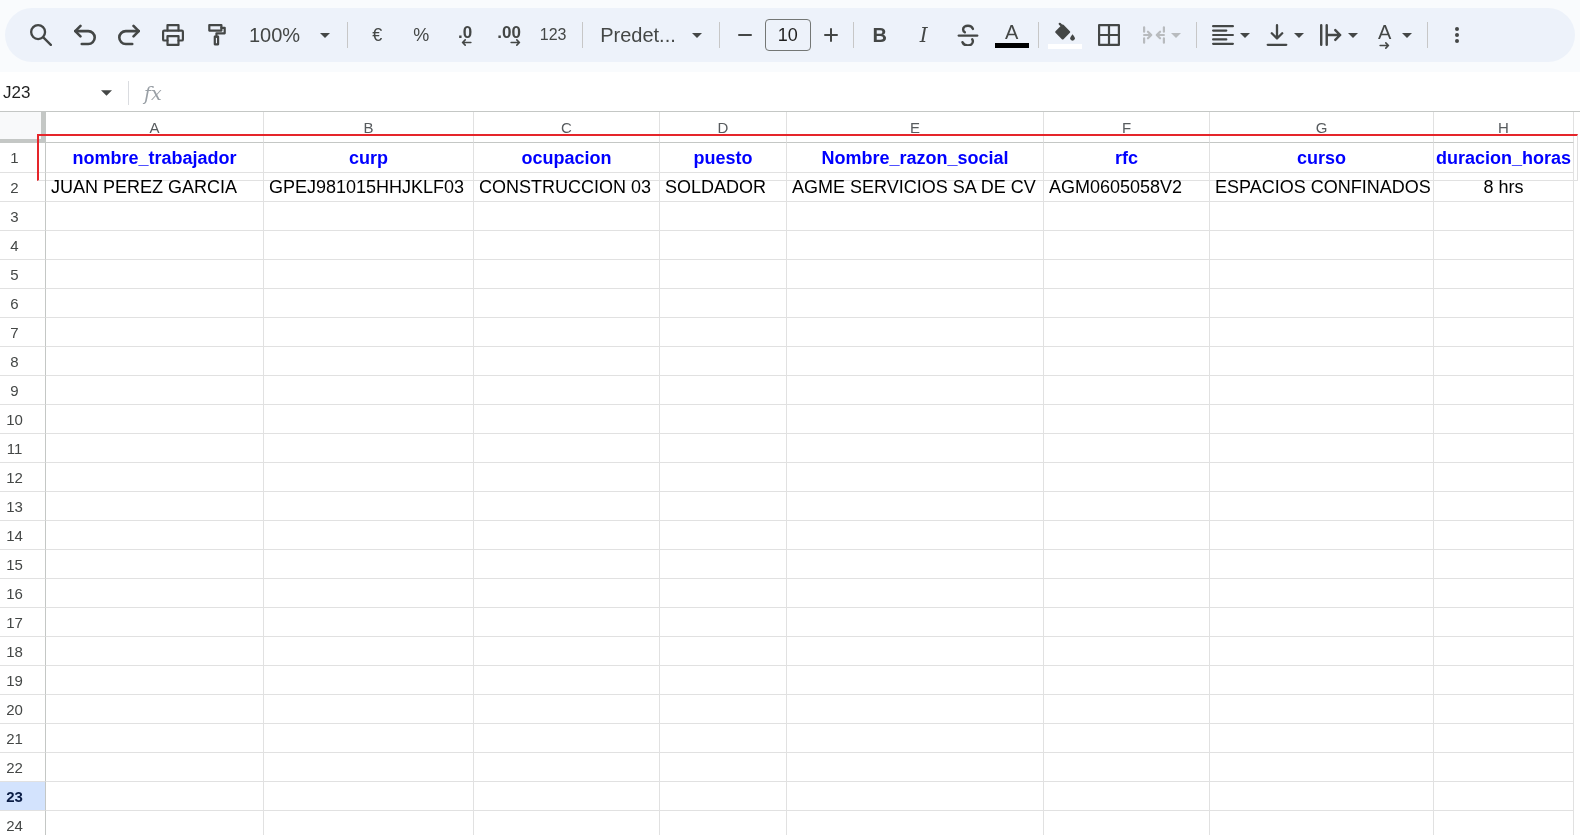 The width and height of the screenshot is (1580, 835). I want to click on row-header: 4, so click(23, 245).